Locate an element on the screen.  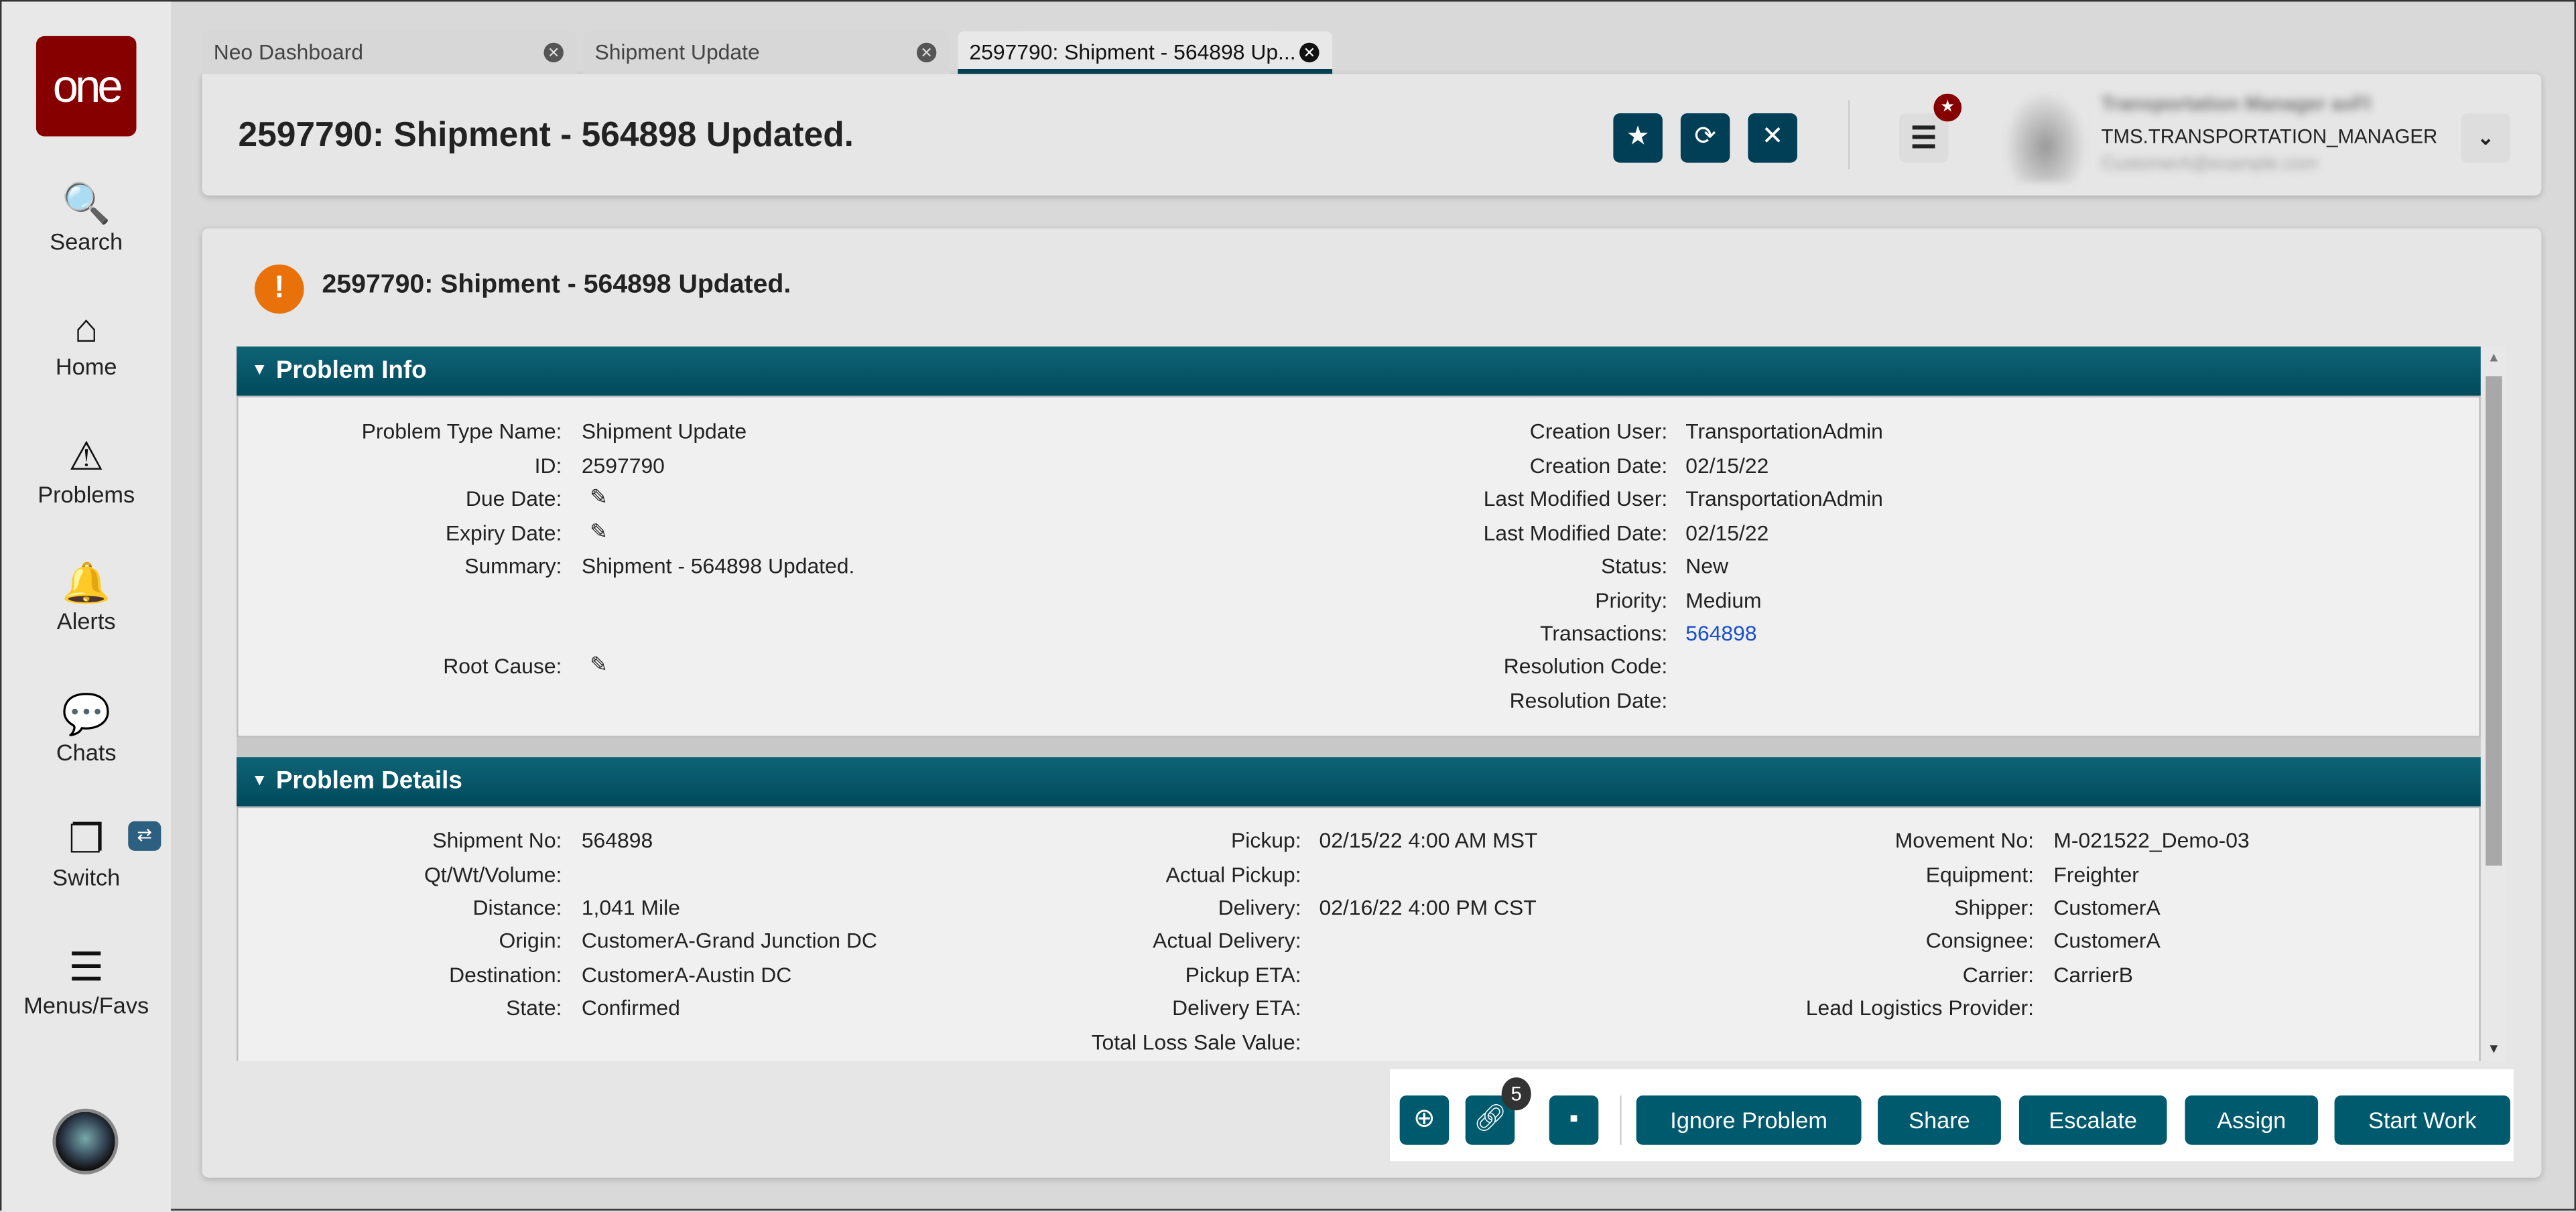
field-value: Shipment Update is located at coordinates (664, 431).